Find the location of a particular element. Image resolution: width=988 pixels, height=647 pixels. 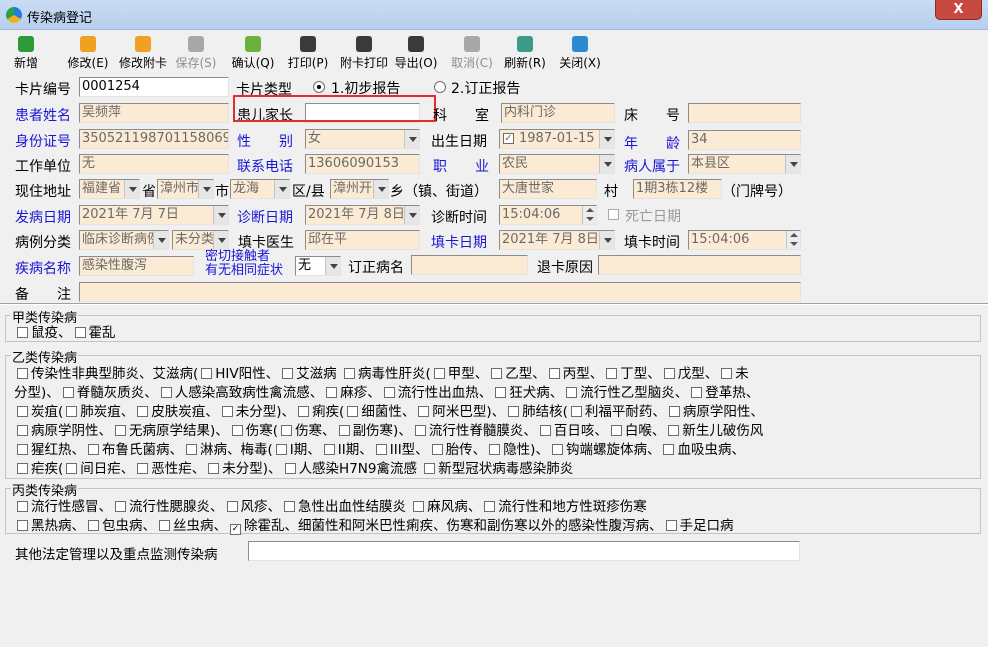

case-class-select: 临床诊断病例 is located at coordinates (124, 240).